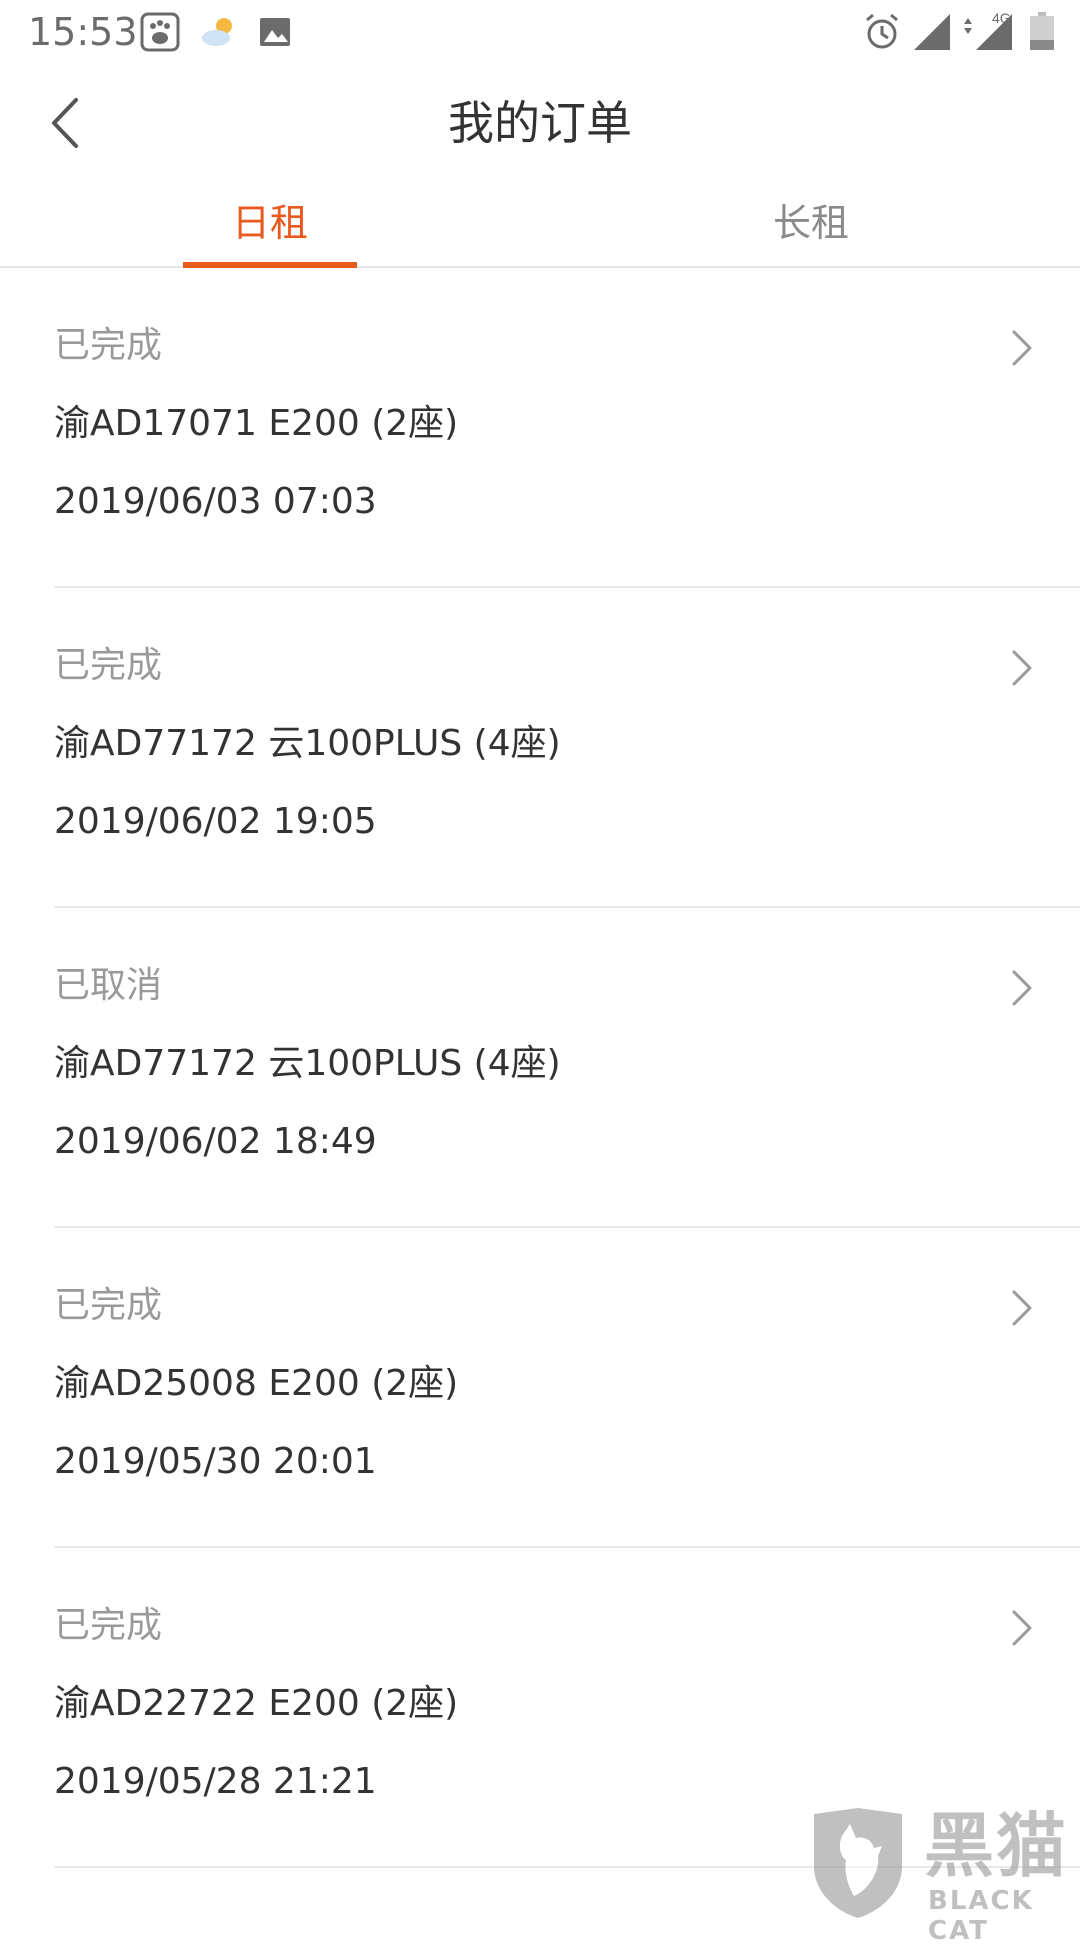 This screenshot has height=1946, width=1080. I want to click on tab-daily-rental: 日租, so click(270, 227).